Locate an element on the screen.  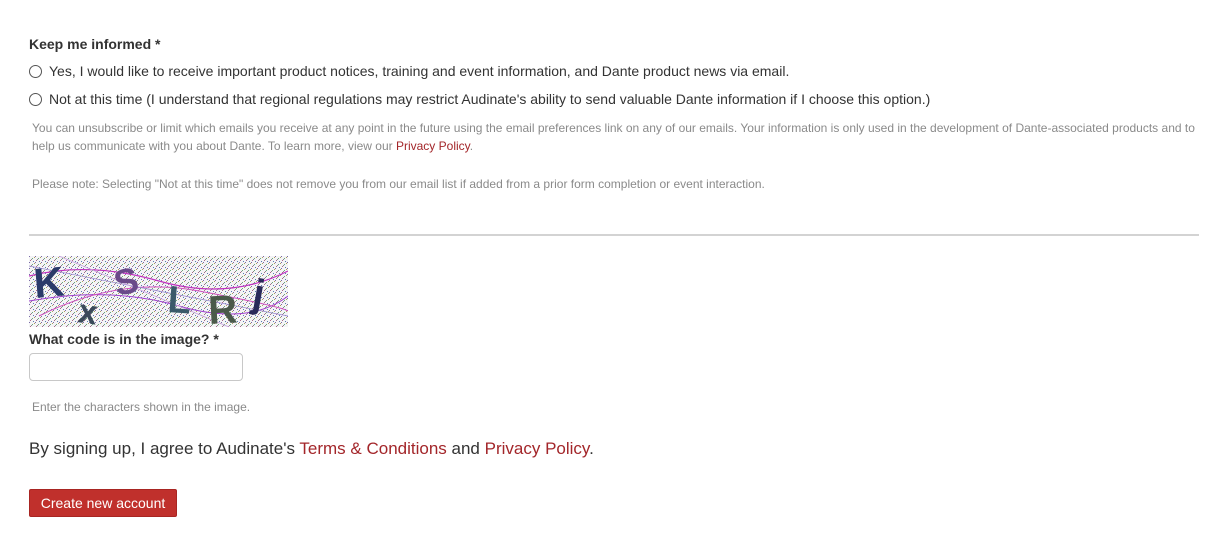
svg-text: R is located at coordinates (222, 307).